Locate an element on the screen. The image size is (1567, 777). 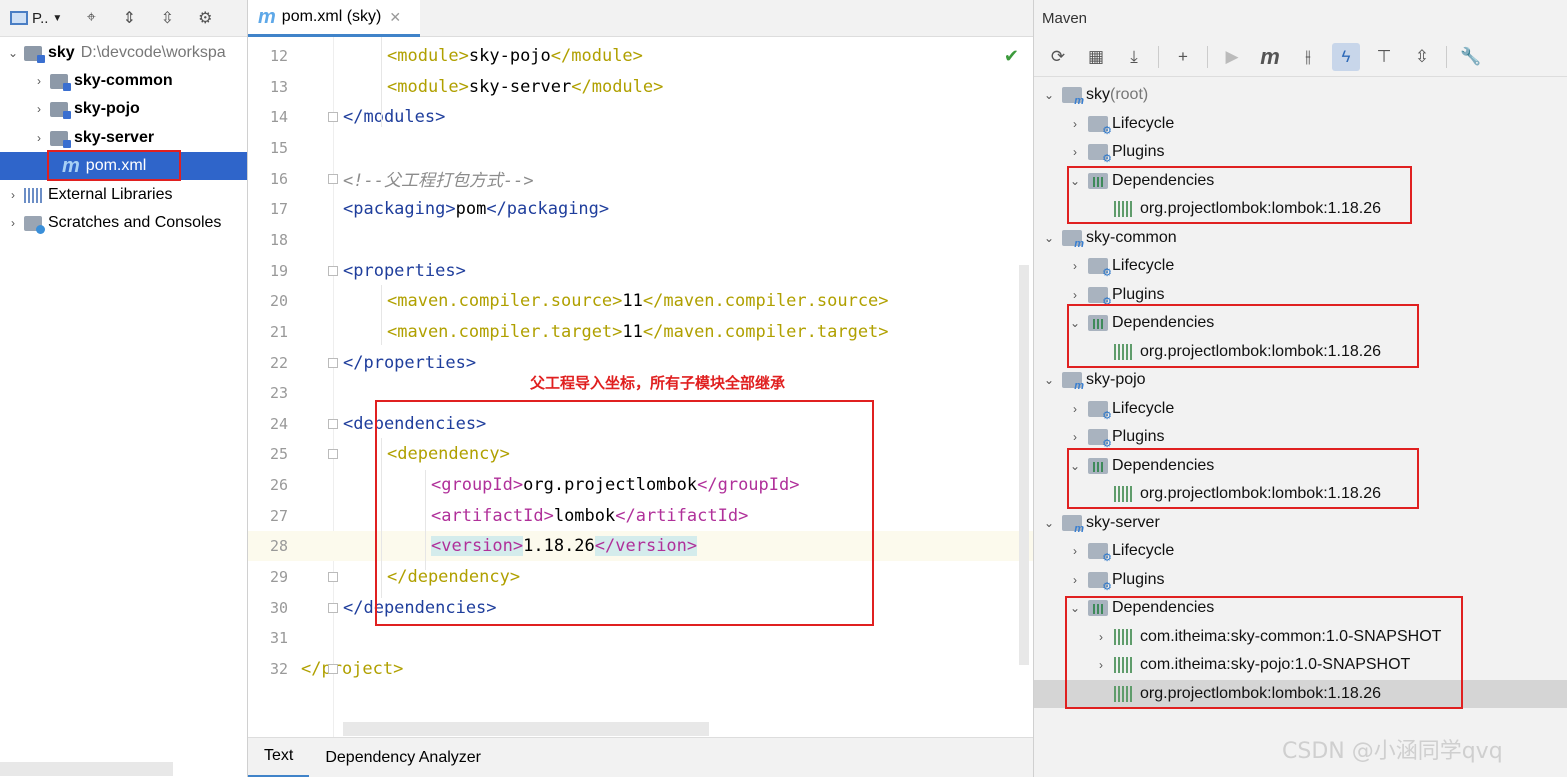
code-line: 26 <groupId>org.projectlombok</groupId> is located at coordinates (640, 485).